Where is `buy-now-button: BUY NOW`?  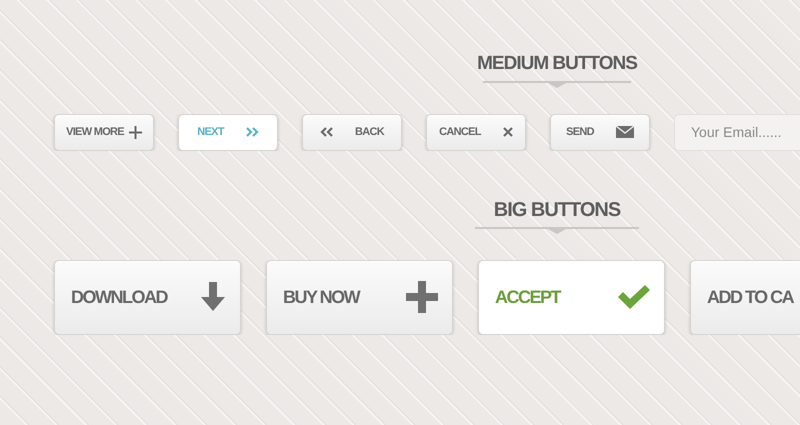
buy-now-button: BUY NOW is located at coordinates (359, 297).